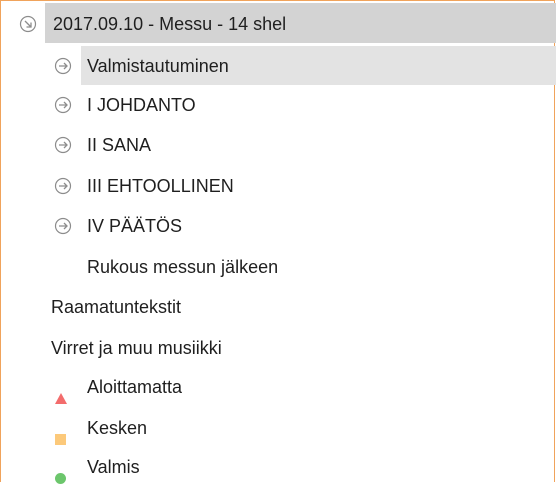 This screenshot has height=498, width=557. Describe the element at coordinates (116, 307) in the screenshot. I see `scripture-label: Raamatuntekstit` at that location.